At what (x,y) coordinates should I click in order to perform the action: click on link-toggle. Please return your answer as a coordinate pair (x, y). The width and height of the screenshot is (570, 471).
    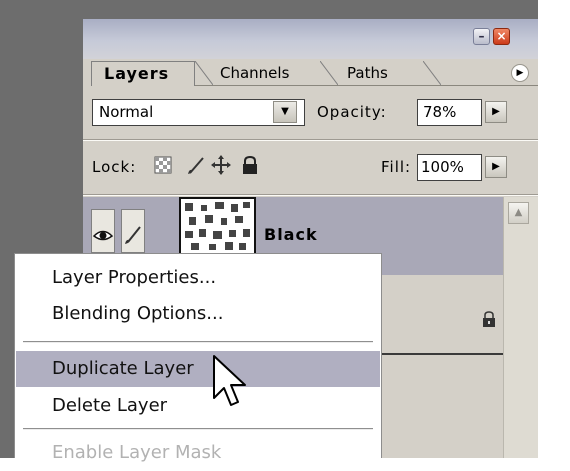
    Looking at the image, I should click on (133, 231).